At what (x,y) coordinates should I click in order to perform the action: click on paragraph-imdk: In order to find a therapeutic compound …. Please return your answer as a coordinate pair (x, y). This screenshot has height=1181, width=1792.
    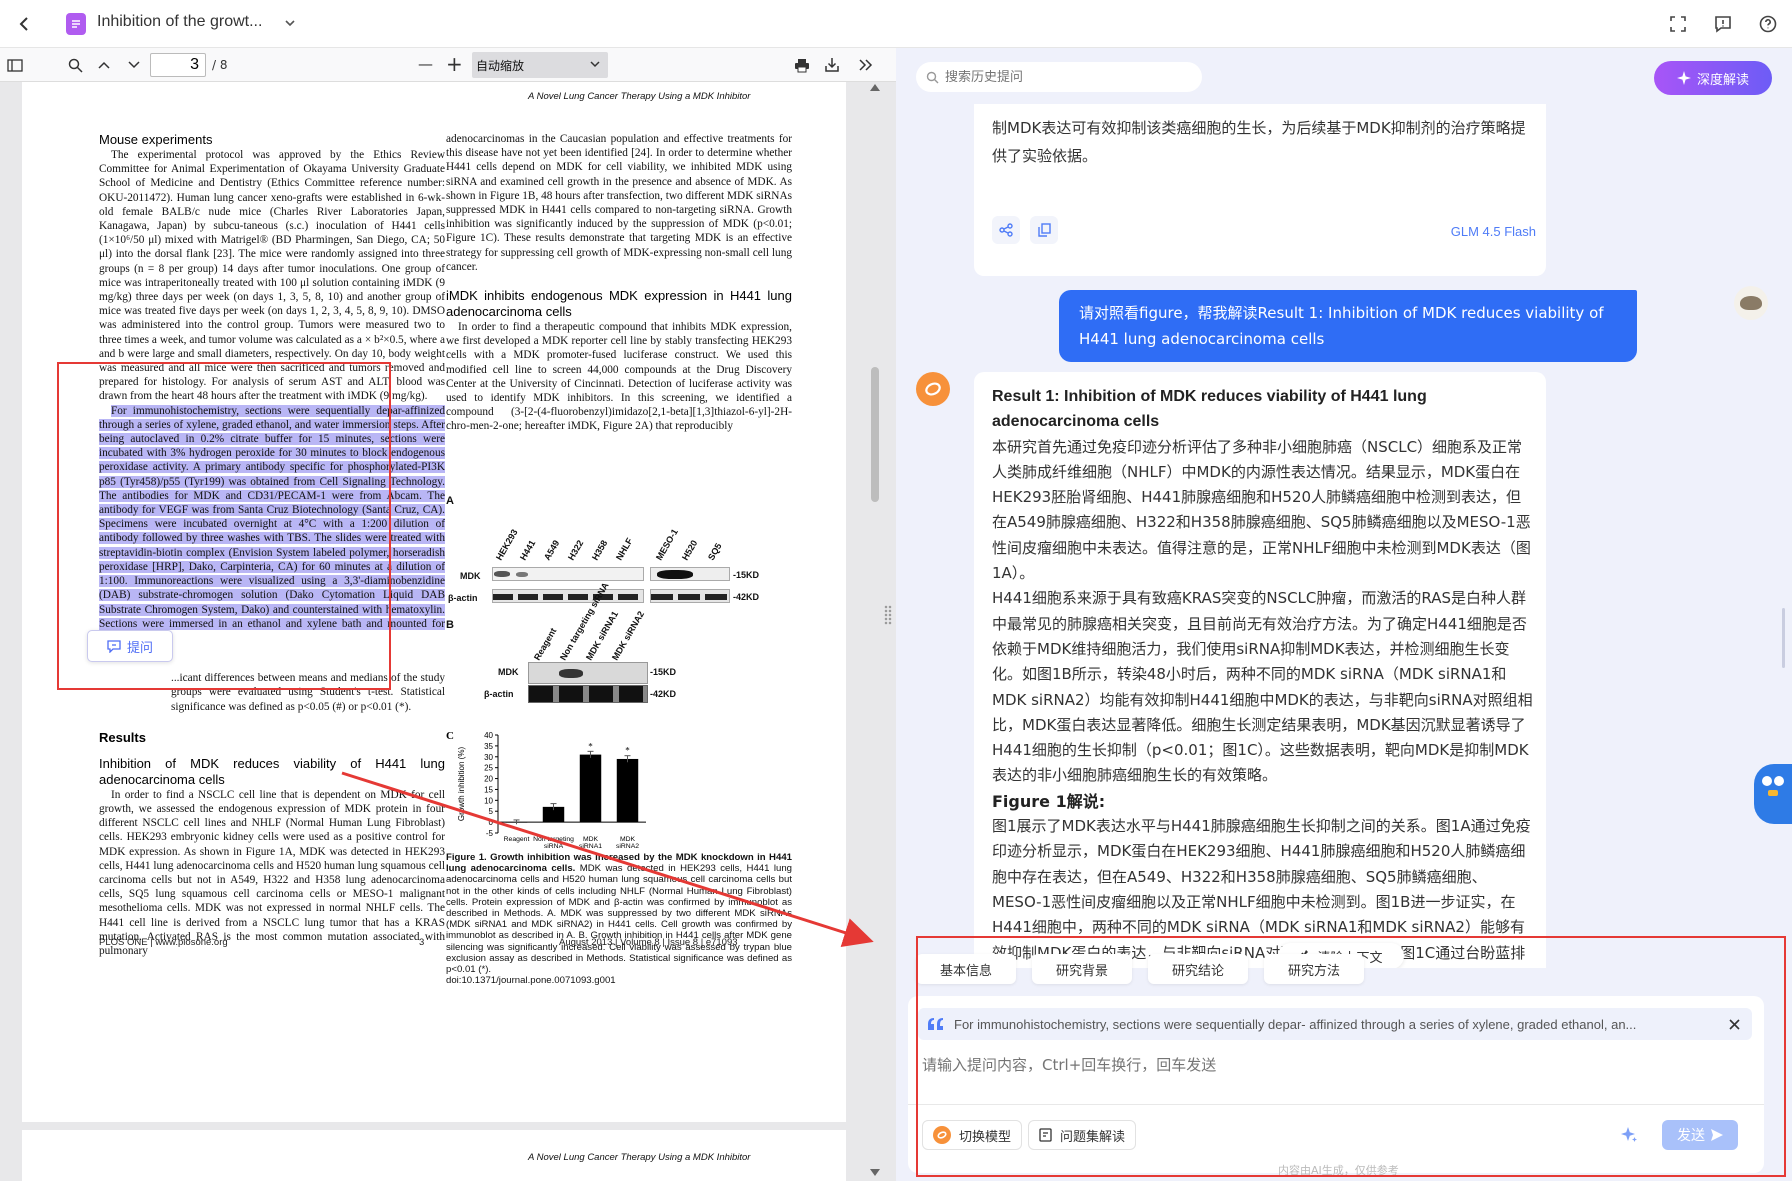
    Looking at the image, I should click on (619, 377).